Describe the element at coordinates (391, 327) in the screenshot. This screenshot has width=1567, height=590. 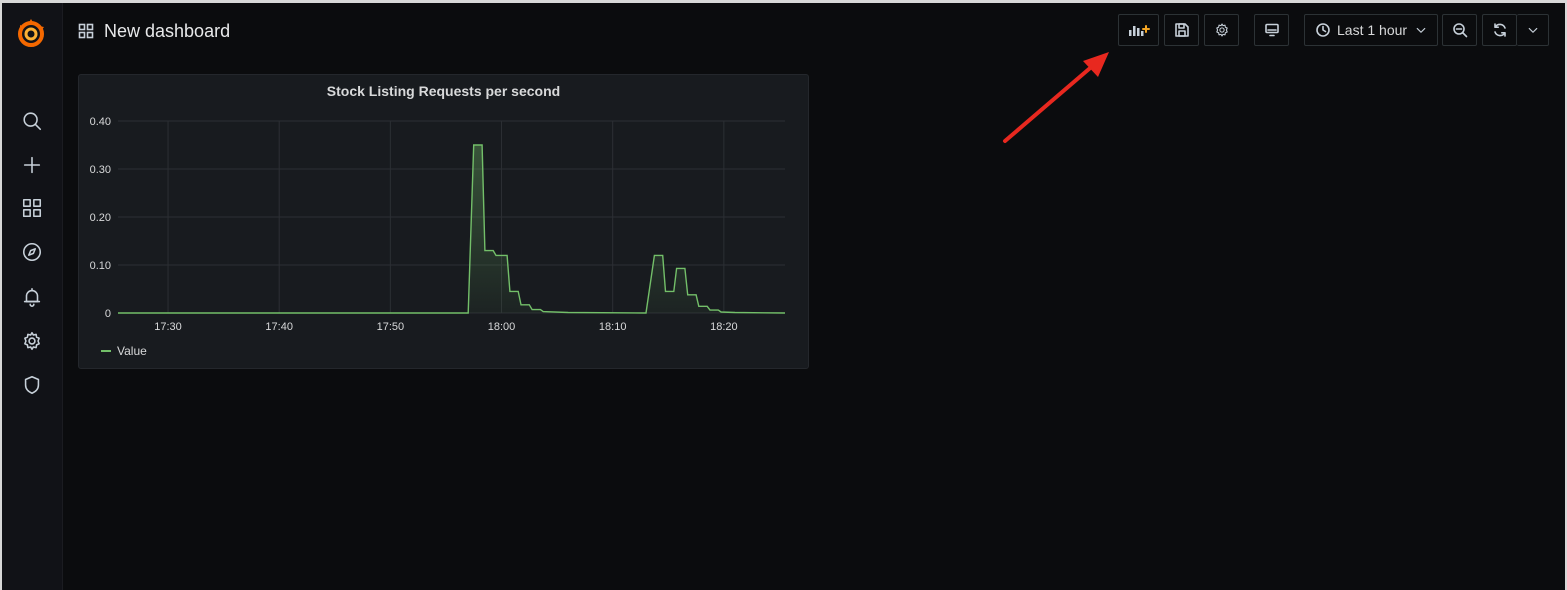
I see `x-tick-label: 17:50` at that location.